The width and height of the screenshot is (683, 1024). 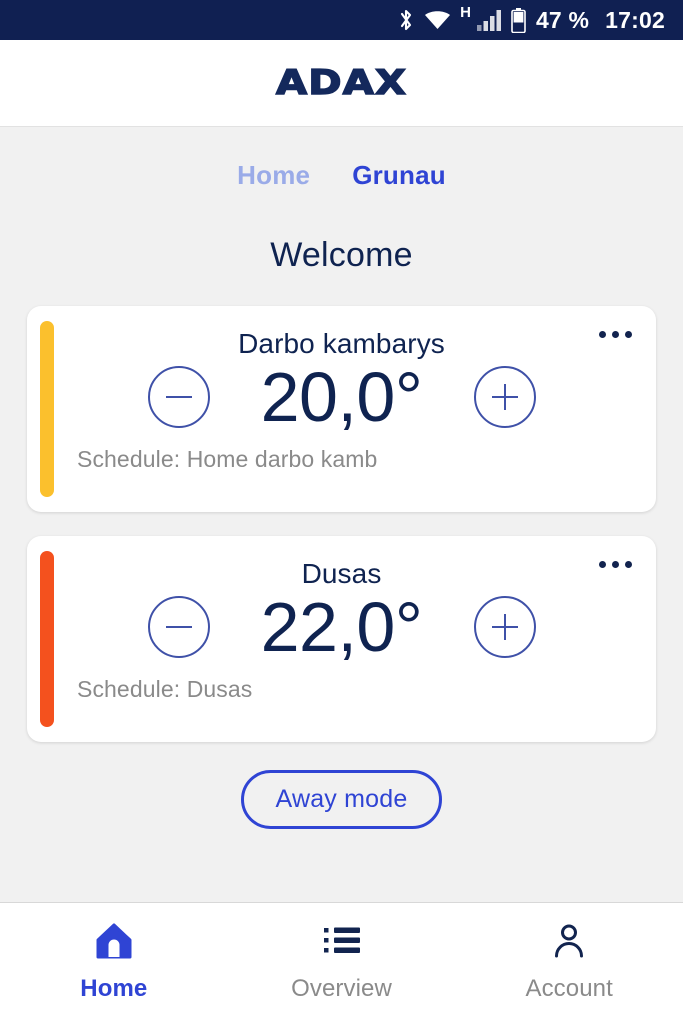 I want to click on breadcrumb: Home Grunau, so click(x=341, y=159).